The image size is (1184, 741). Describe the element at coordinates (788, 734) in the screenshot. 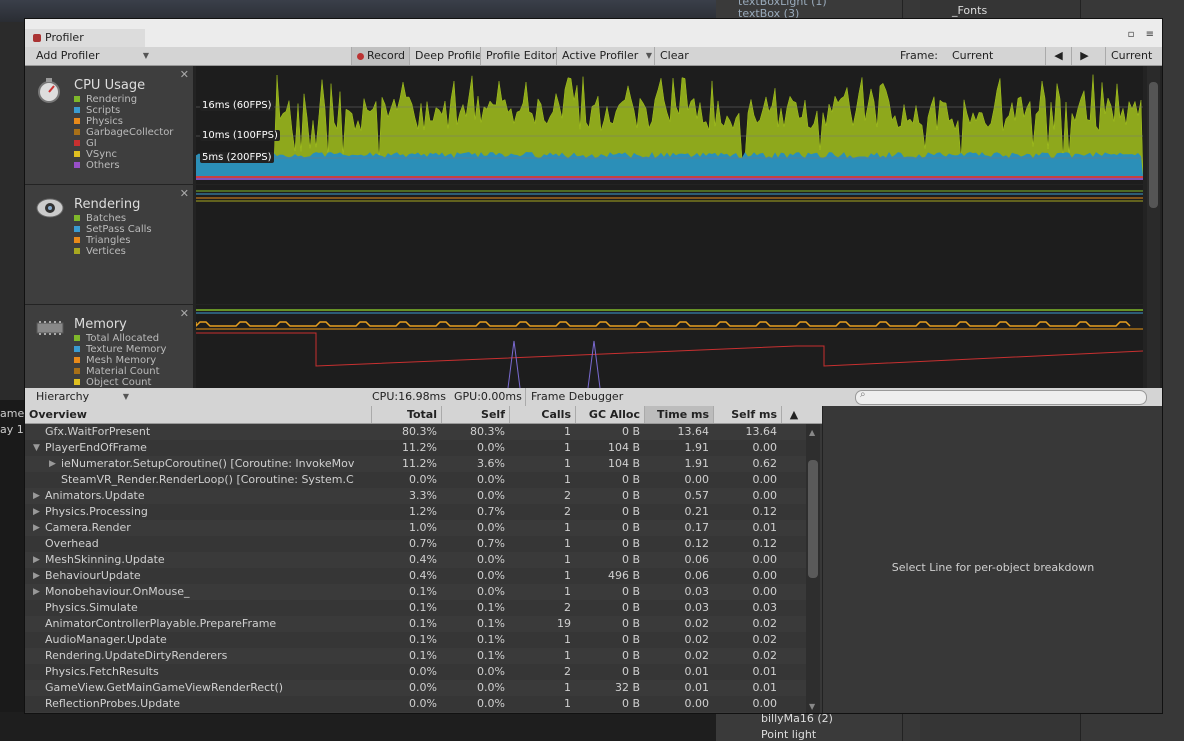

I see `bg-hierarchy-item: Point light` at that location.